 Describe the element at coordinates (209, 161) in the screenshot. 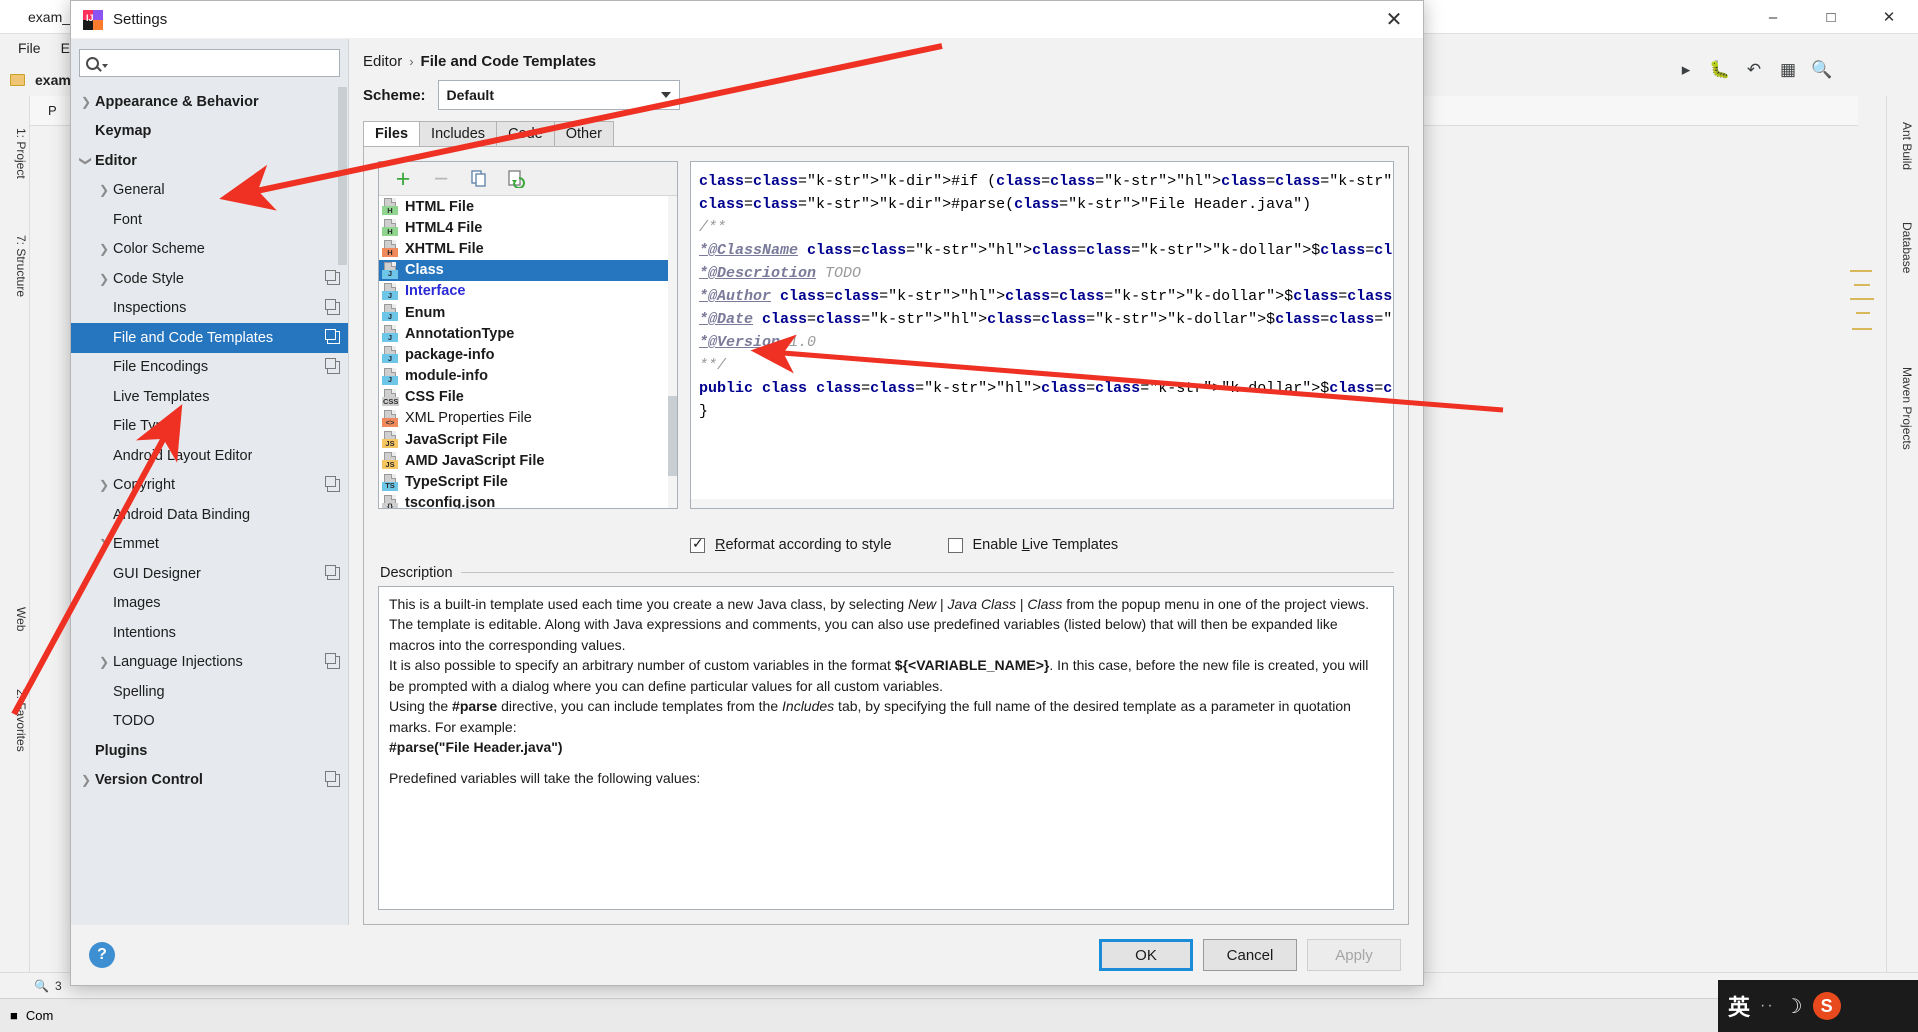

I see `sidebar-item-editor: ❯ Editor` at that location.